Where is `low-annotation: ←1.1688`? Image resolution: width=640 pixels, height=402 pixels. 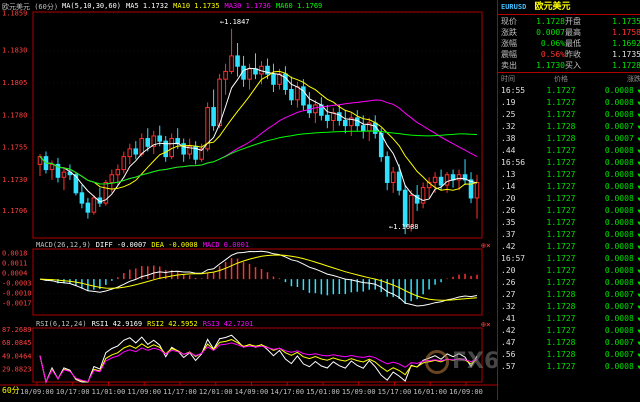 low-annotation: ←1.1688 is located at coordinates (404, 227).